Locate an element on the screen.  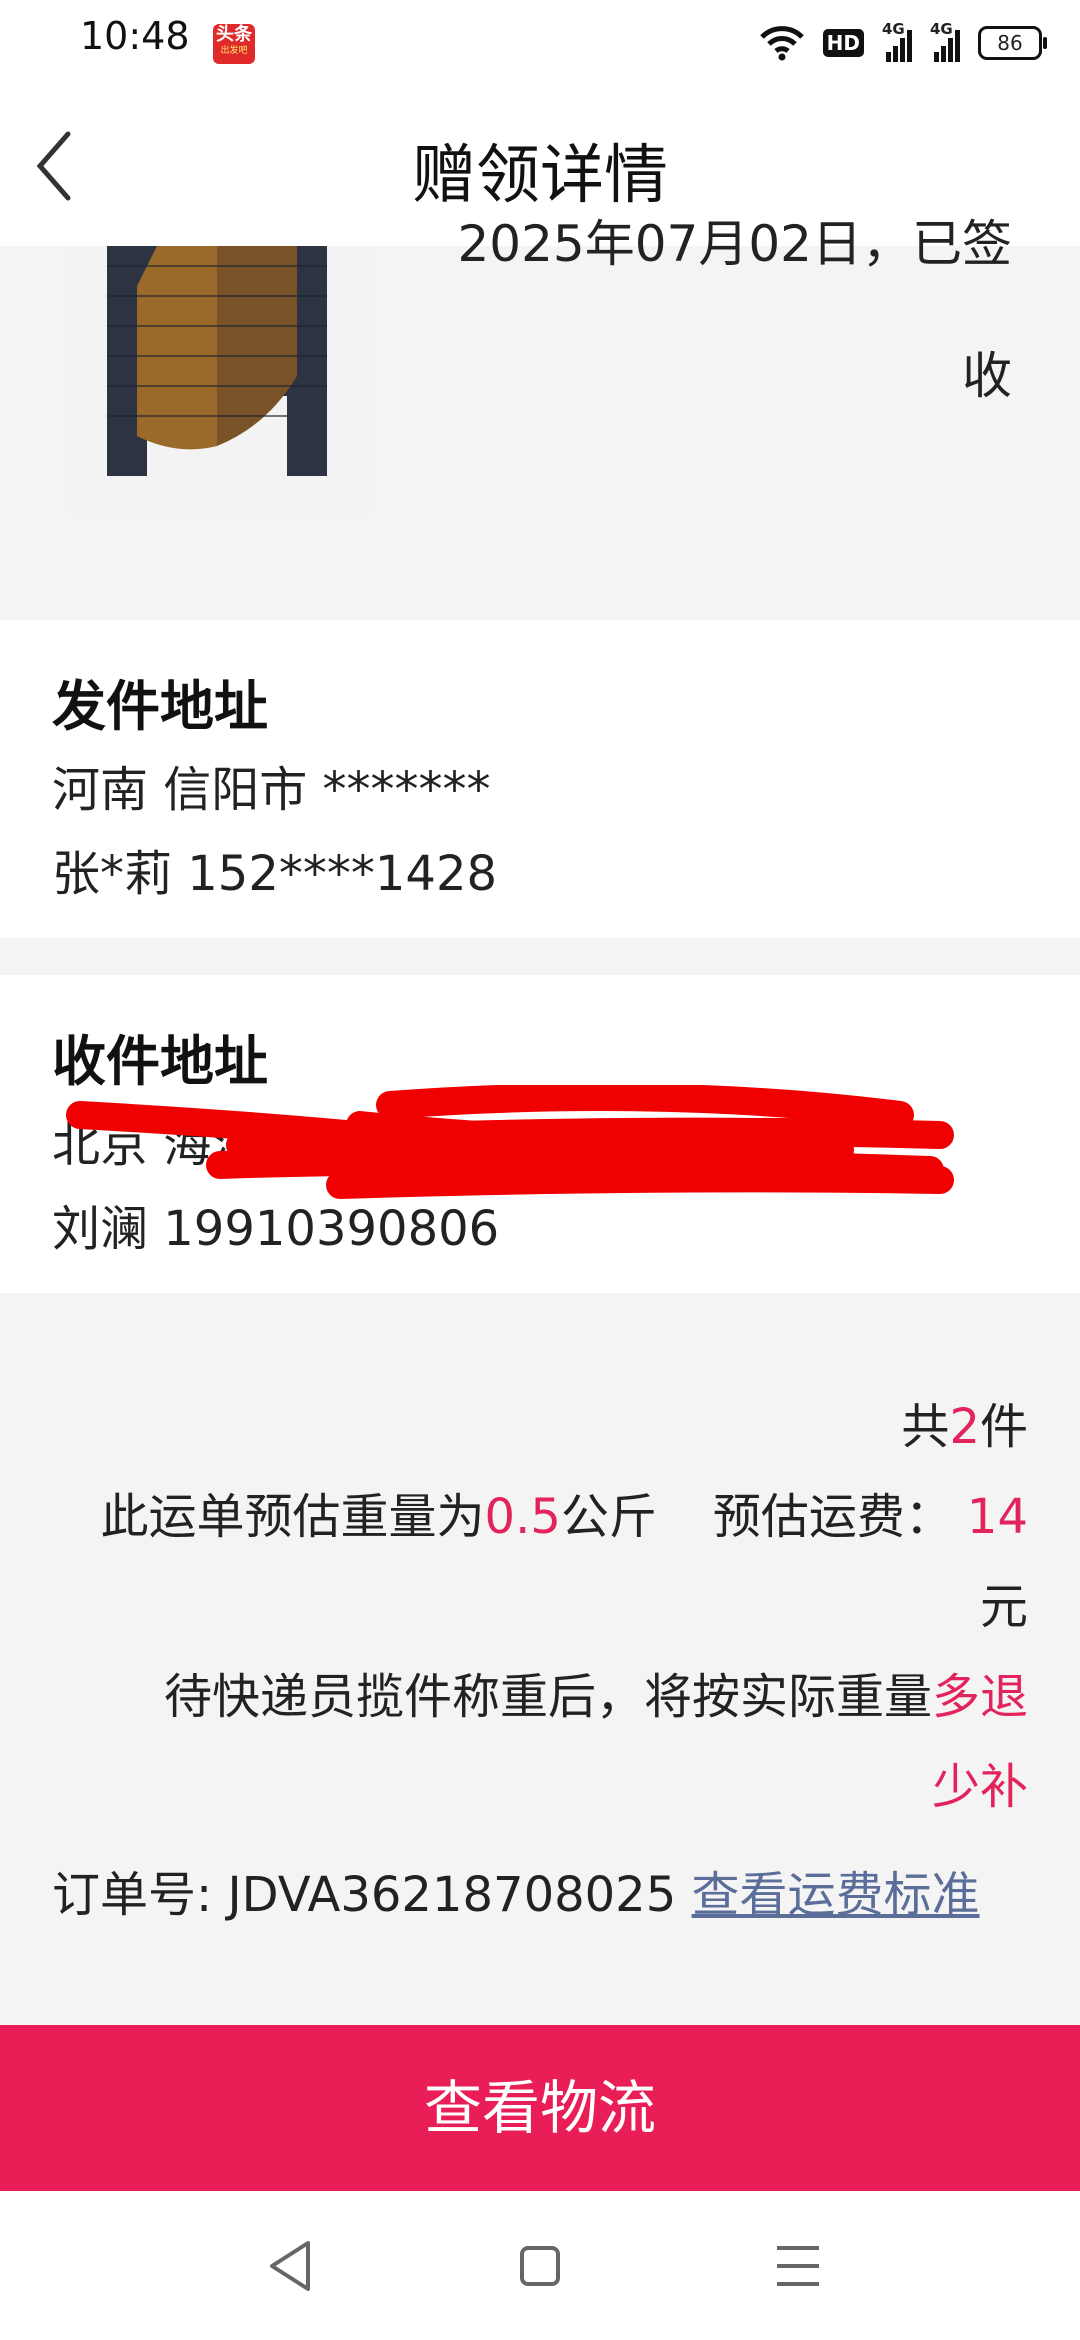
order-number: JDVA36218708025 is located at coordinates (452, 1895).